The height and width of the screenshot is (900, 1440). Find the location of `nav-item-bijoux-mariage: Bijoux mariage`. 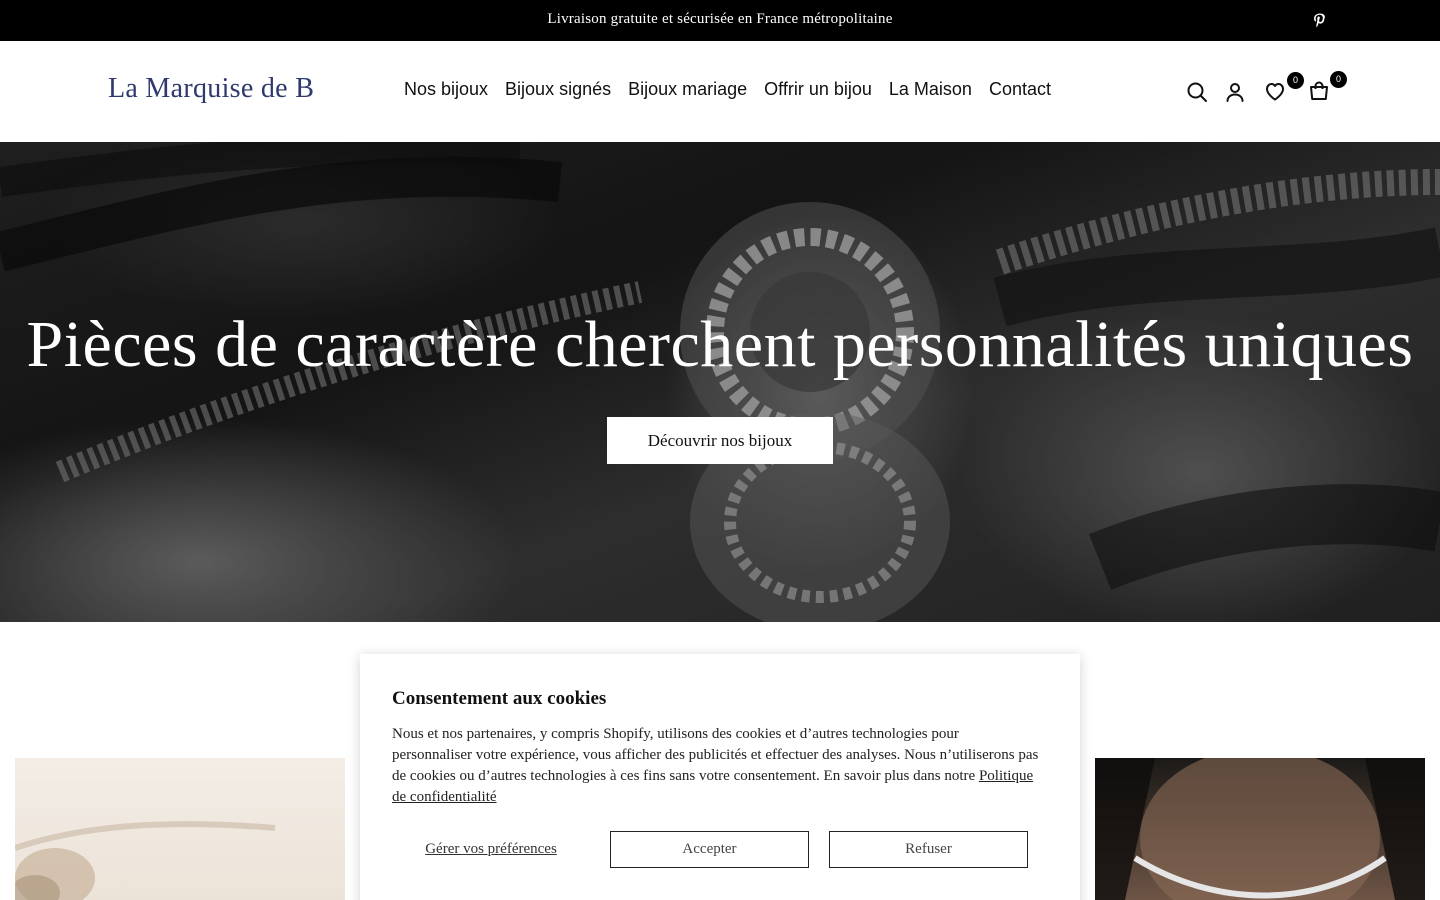

nav-item-bijoux-mariage: Bijoux mariage is located at coordinates (687, 89).